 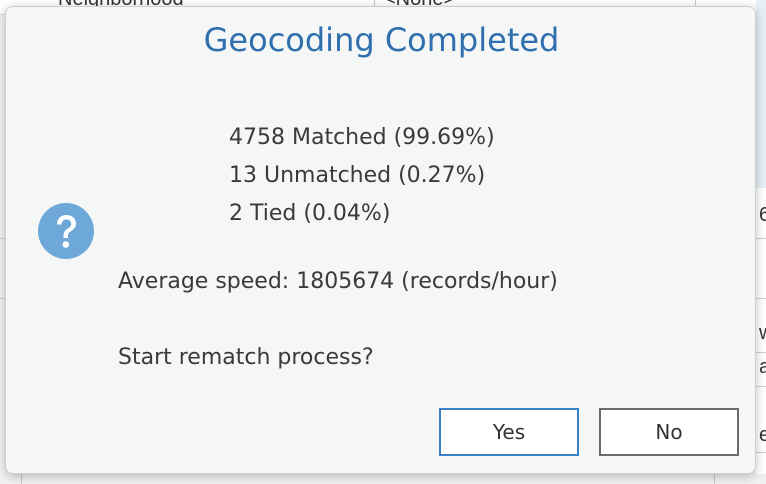 I want to click on rematch-prompt: Start rematch process?, so click(x=246, y=357).